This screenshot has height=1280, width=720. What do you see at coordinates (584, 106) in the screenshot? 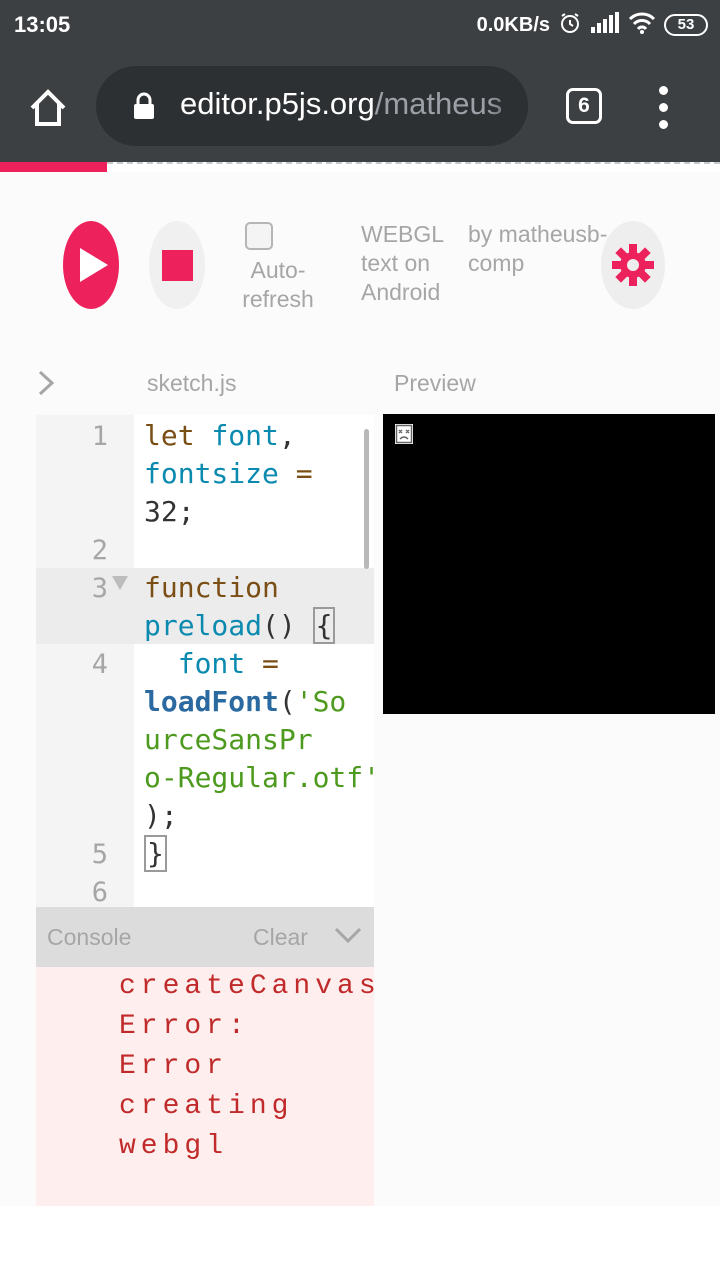
I see `tab-switcher-button: 6` at bounding box center [584, 106].